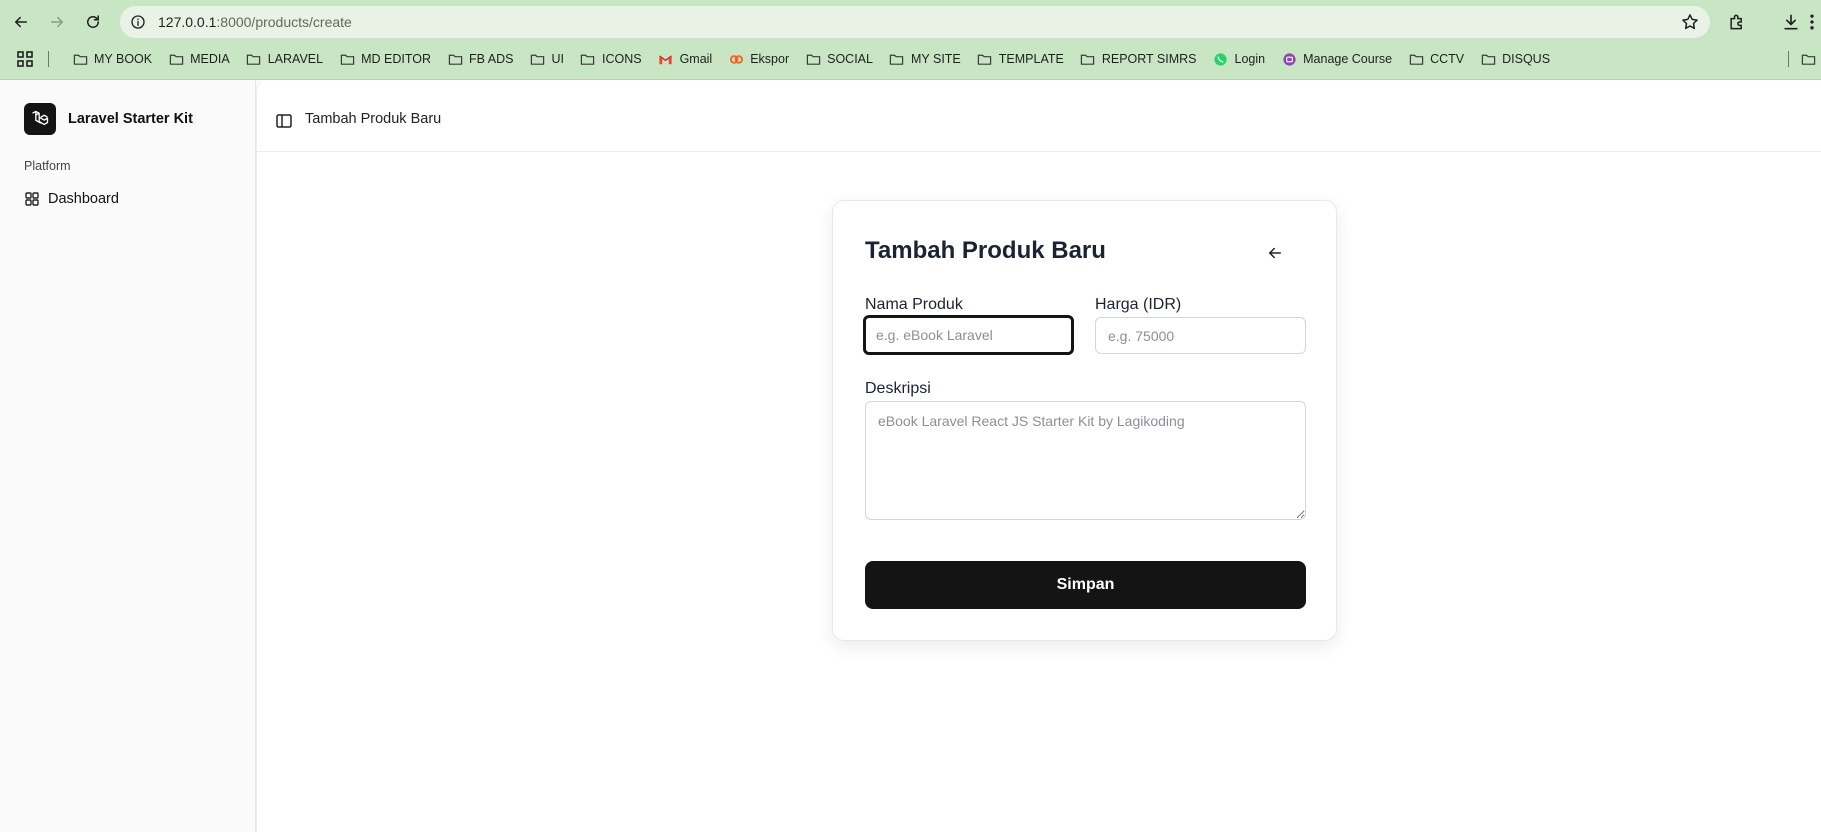 The width and height of the screenshot is (1821, 832). What do you see at coordinates (187, 22) in the screenshot?
I see `url-host: 127.0.0.1` at bounding box center [187, 22].